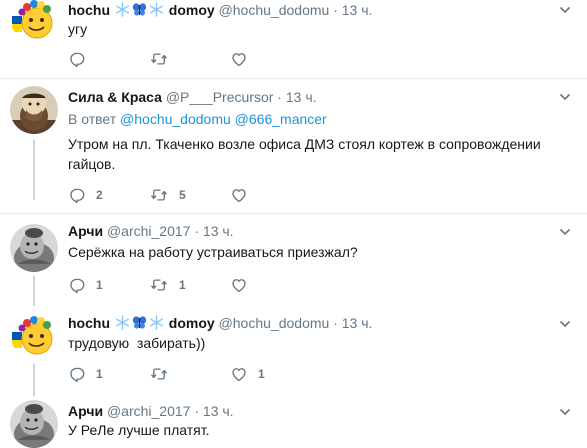 Image resolution: width=587 pixels, height=448 pixels. I want to click on tweet-text: Серёжка на работу устраиваться приезжал?, so click(213, 252).